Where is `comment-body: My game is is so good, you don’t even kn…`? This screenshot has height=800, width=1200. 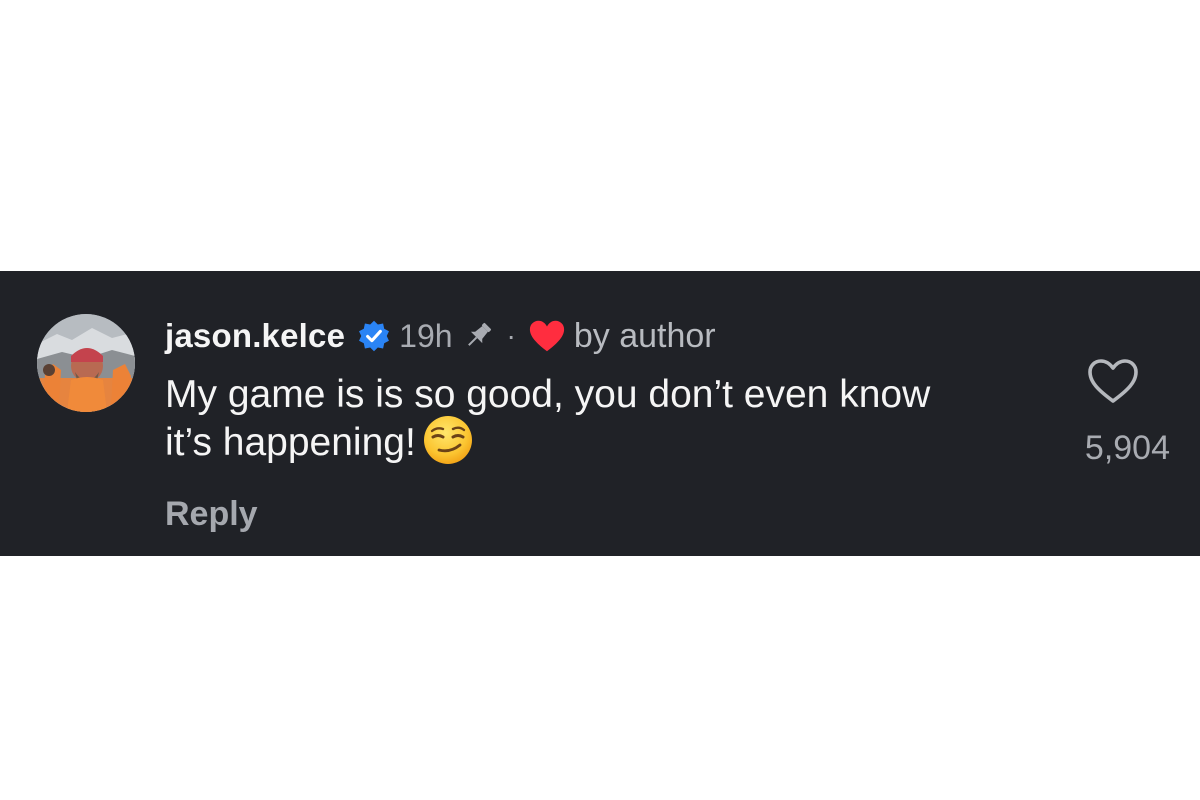 comment-body: My game is is so good, you don’t even kn… is located at coordinates (548, 418).